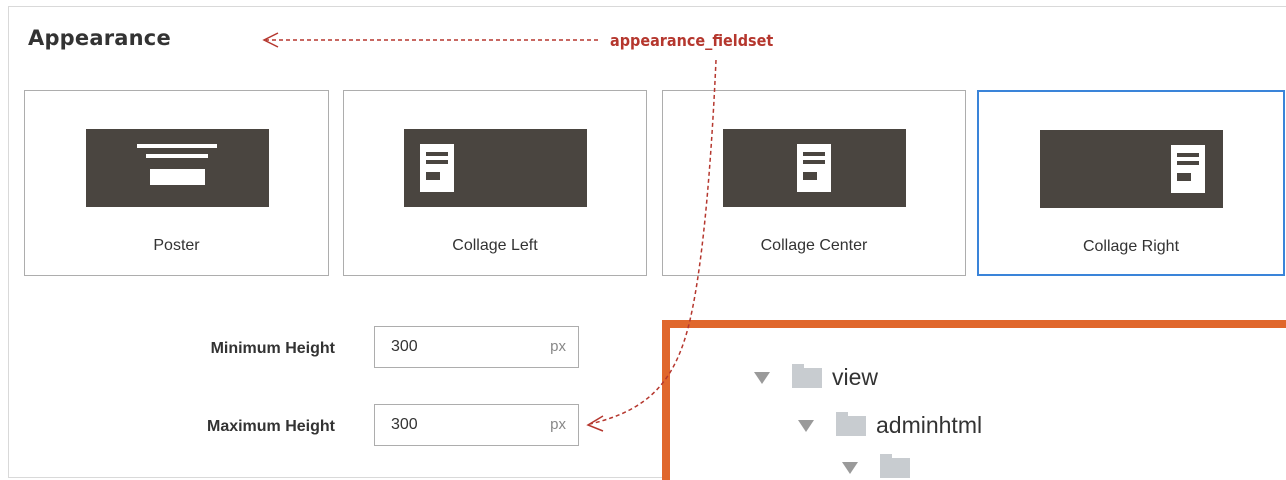 The width and height of the screenshot is (1286, 480). What do you see at coordinates (270, 426) in the screenshot?
I see `max-height-label: Maximum Height` at bounding box center [270, 426].